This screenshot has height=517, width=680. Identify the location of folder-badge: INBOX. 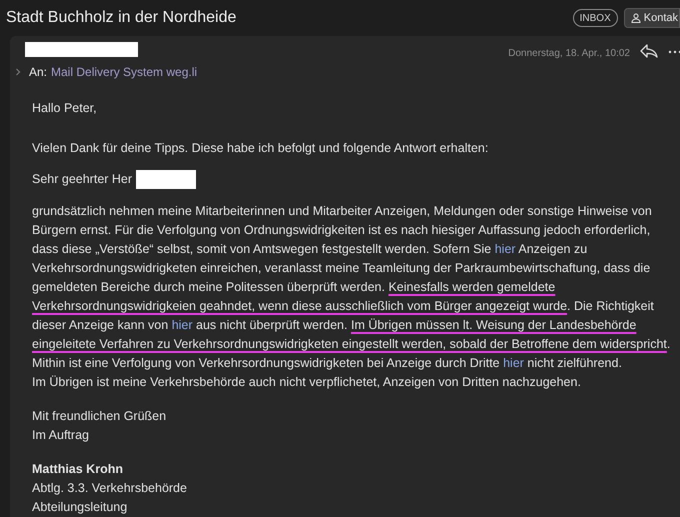
(595, 18).